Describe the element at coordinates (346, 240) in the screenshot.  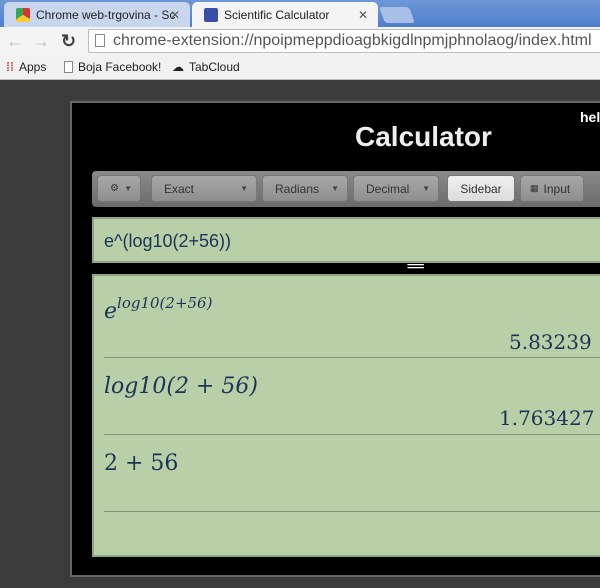
I see `expression-input: e^(log10(2+56))` at that location.